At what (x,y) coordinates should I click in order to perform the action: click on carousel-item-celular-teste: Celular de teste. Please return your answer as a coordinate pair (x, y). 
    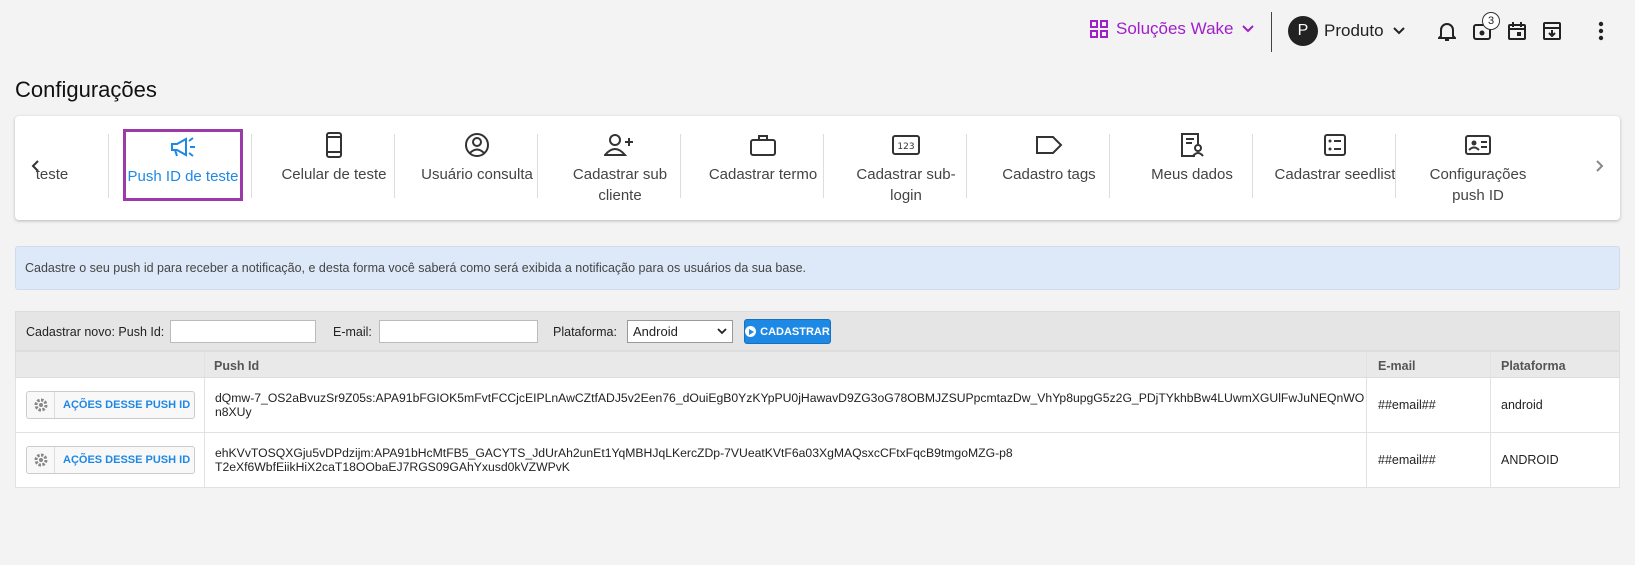
    Looking at the image, I should click on (334, 169).